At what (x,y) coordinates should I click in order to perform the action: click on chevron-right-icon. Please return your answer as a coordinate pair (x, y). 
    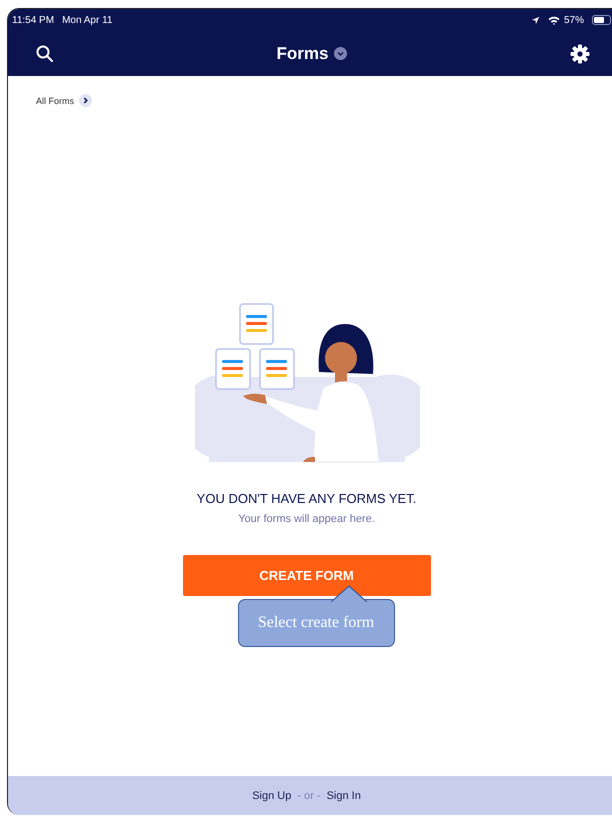
    Looking at the image, I should click on (85, 100).